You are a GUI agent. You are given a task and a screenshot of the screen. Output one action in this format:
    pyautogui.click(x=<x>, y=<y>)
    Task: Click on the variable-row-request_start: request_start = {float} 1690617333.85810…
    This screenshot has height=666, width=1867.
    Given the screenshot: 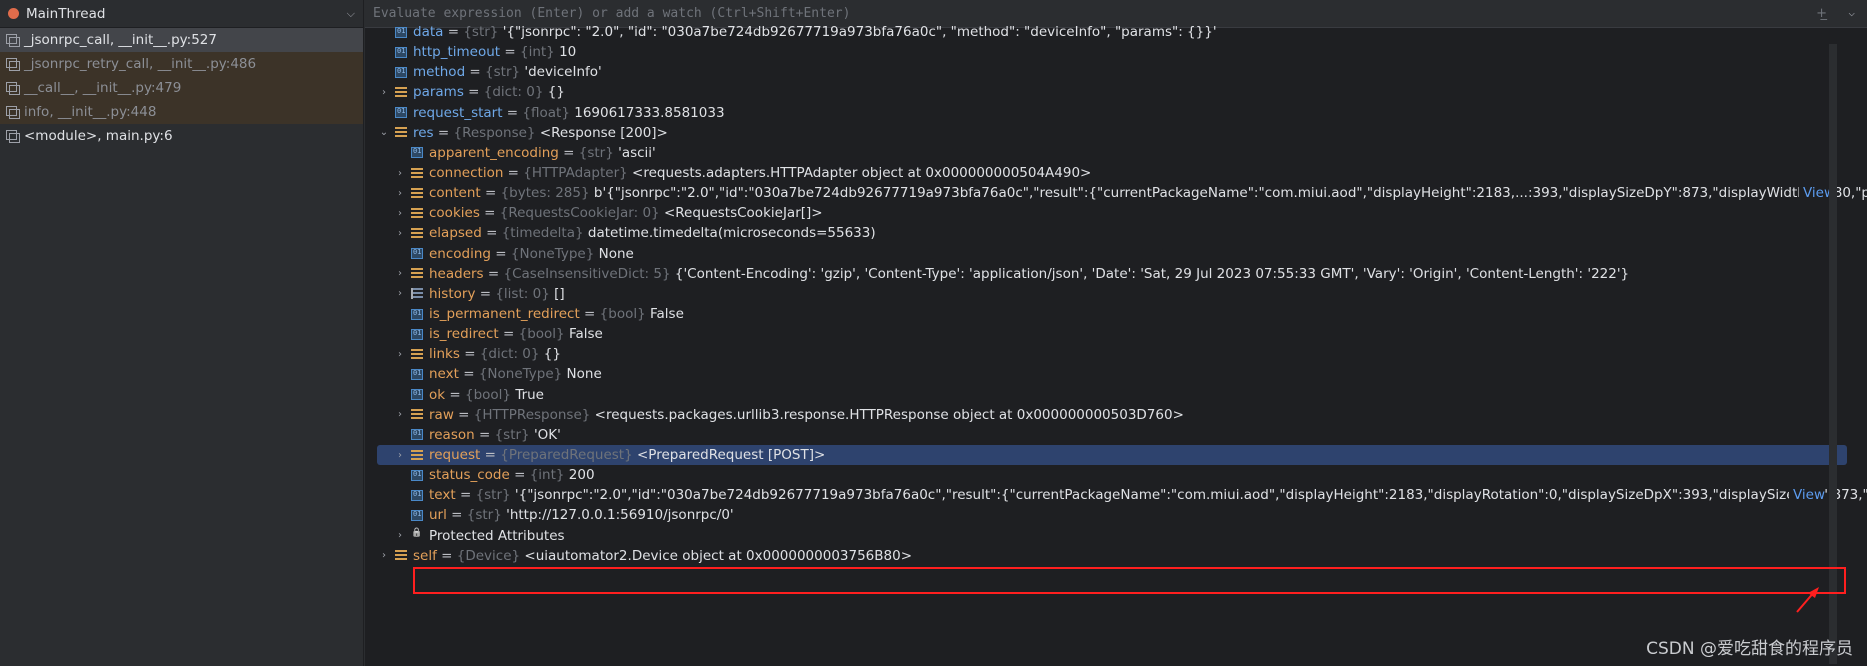 What is the action you would take?
    pyautogui.click(x=1112, y=113)
    